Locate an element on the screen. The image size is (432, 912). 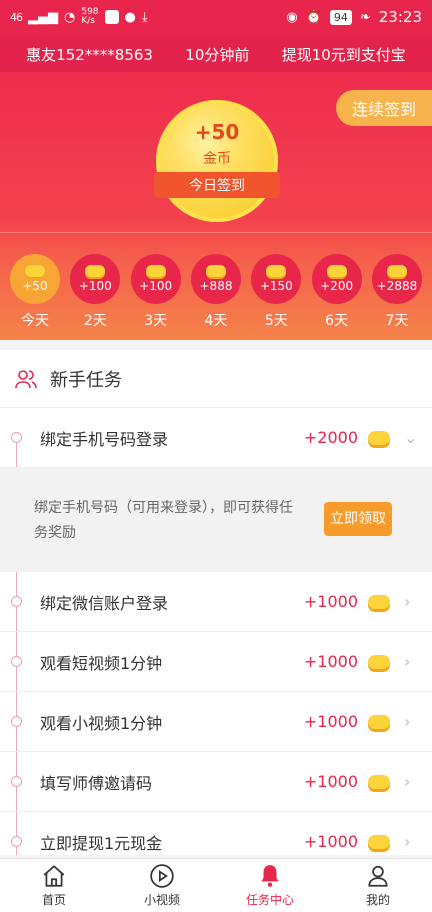
day-label: 2天 is located at coordinates (95, 321).